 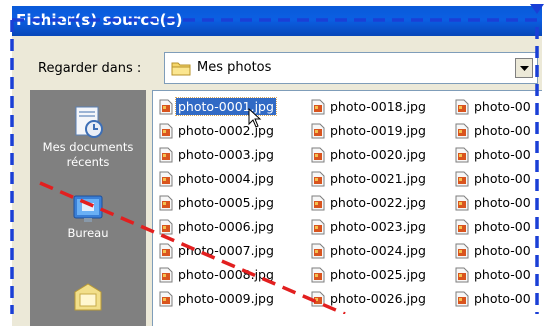 What do you see at coordinates (226, 202) in the screenshot?
I see `file-name: photo-0005.jpg` at bounding box center [226, 202].